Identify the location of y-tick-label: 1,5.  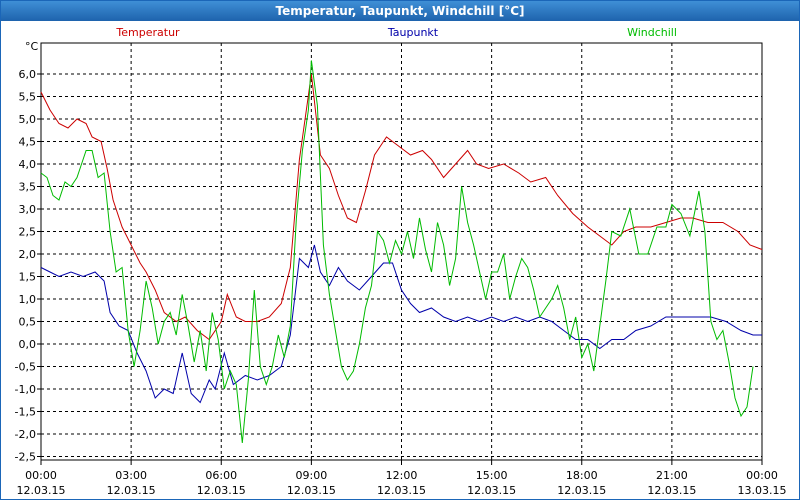
(28, 277).